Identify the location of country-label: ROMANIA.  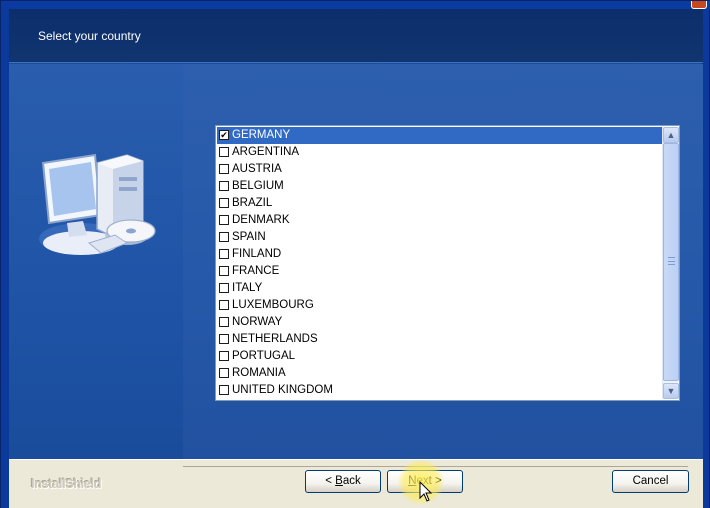
(259, 373).